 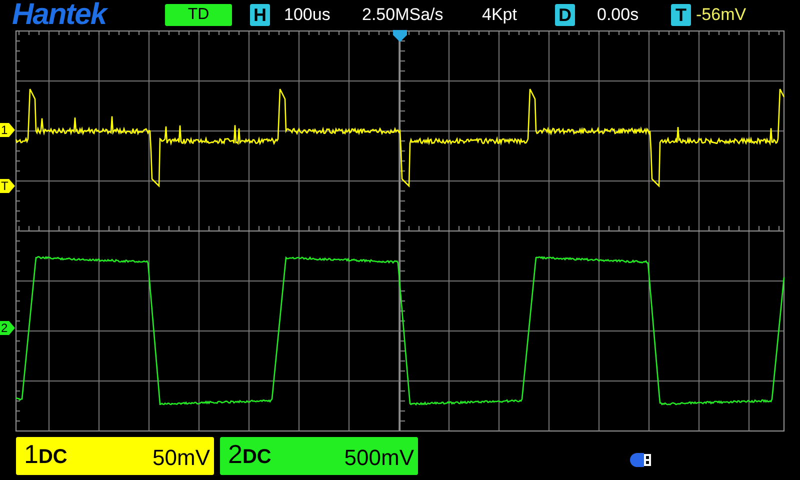 What do you see at coordinates (565, 15) in the screenshot?
I see `delay-badge: D` at bounding box center [565, 15].